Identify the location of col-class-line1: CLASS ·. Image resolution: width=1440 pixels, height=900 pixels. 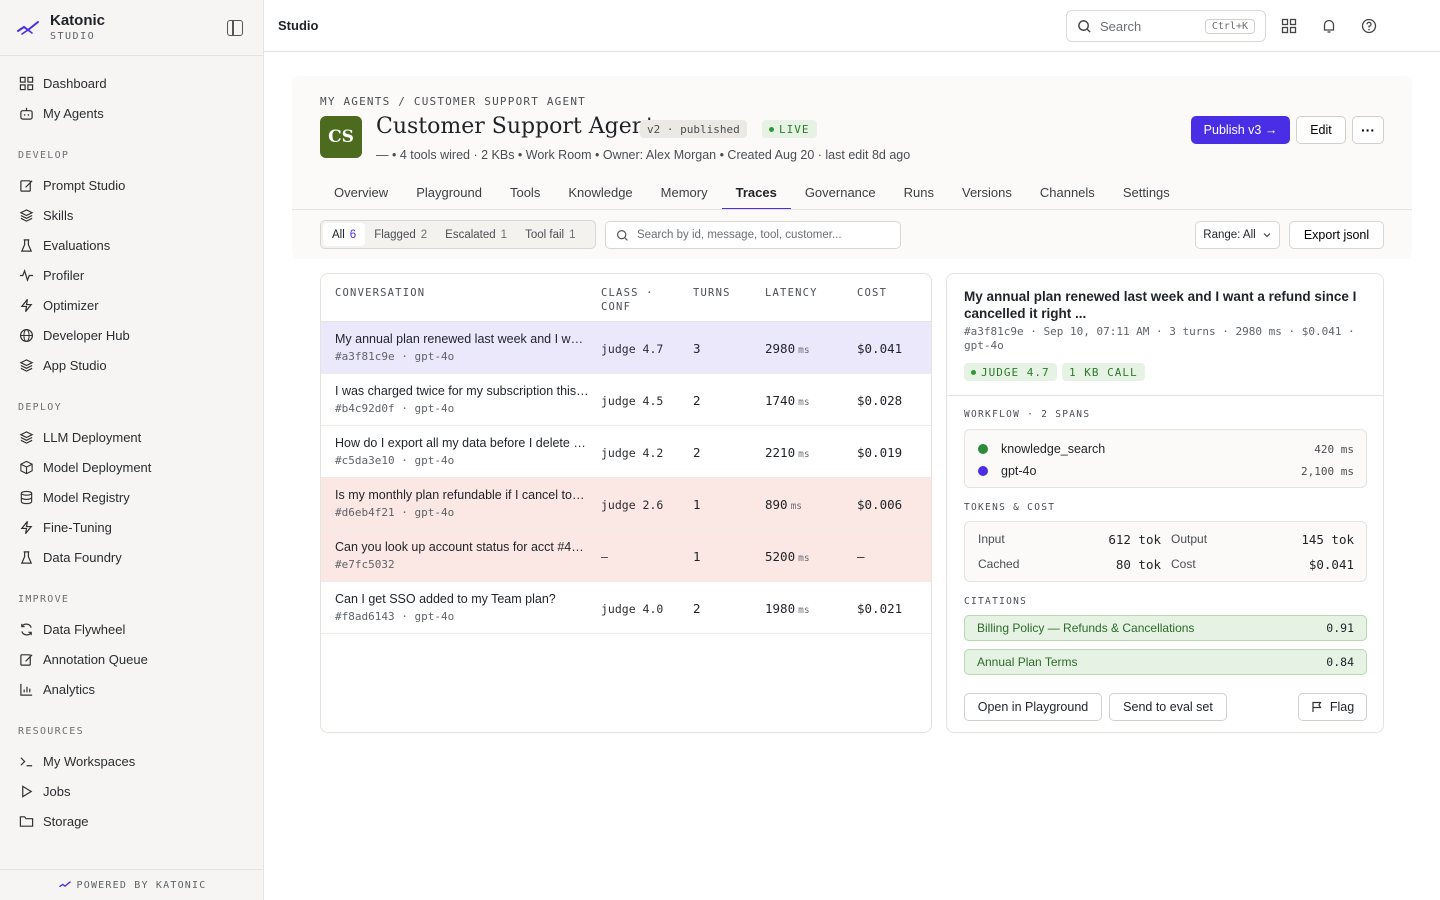
(627, 293).